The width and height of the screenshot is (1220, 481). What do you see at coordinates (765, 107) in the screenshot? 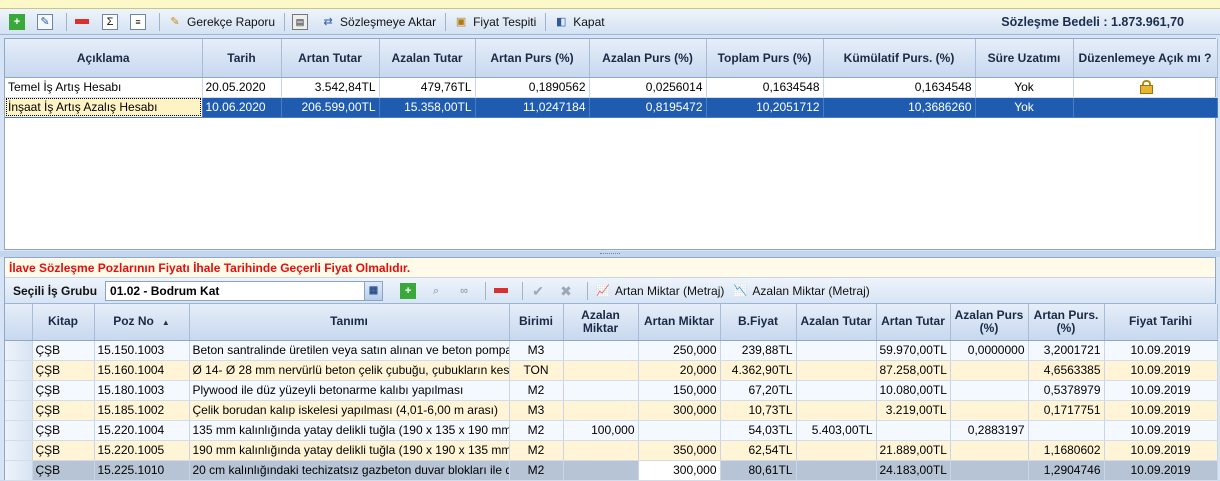
I see `cell: 10,2051712` at bounding box center [765, 107].